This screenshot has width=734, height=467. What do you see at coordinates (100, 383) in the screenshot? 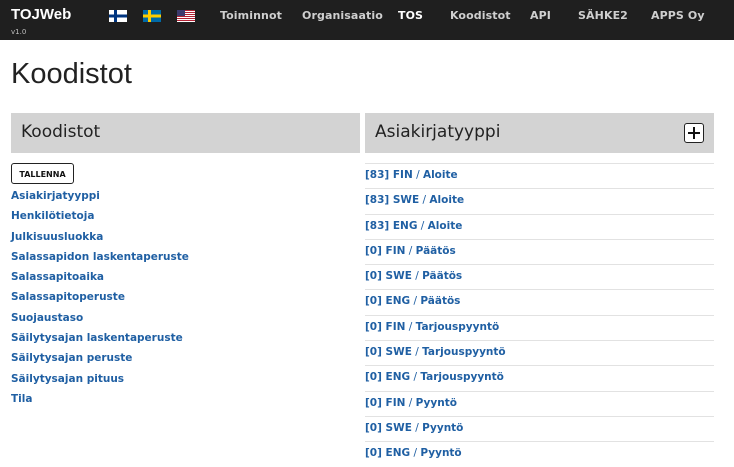
I see `list-item: Säilytysajan pituus` at bounding box center [100, 383].